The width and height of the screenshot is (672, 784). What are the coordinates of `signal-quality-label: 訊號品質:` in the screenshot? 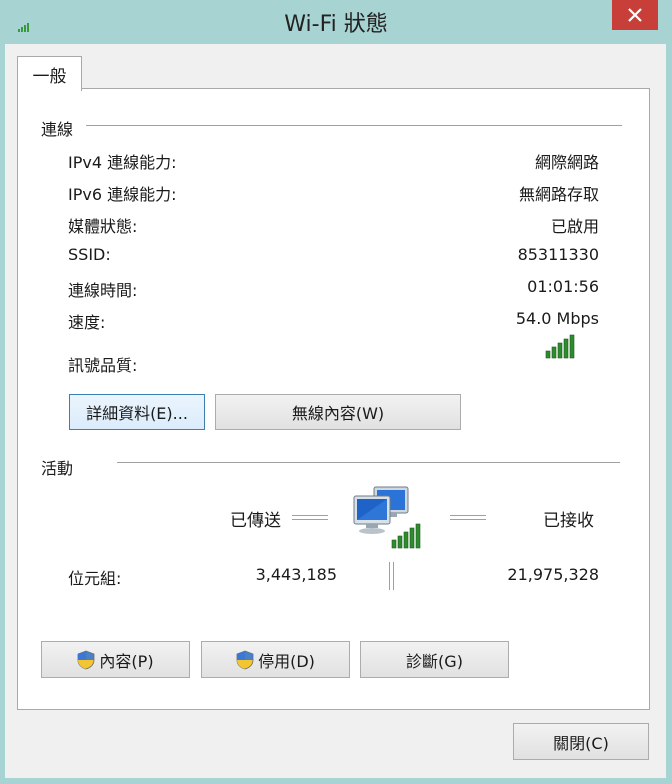 It's located at (103, 365).